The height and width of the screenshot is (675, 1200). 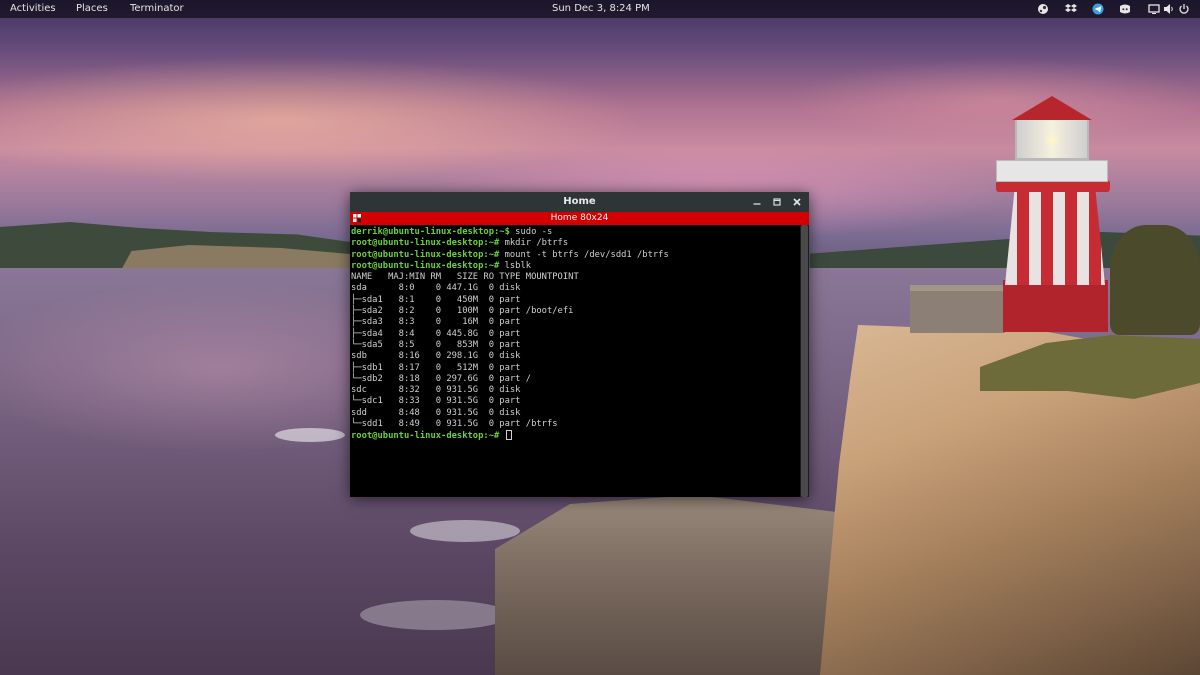 I want to click on output-text: └─sdc1 8:33 0 931.5G 0 part, so click(x=436, y=401).